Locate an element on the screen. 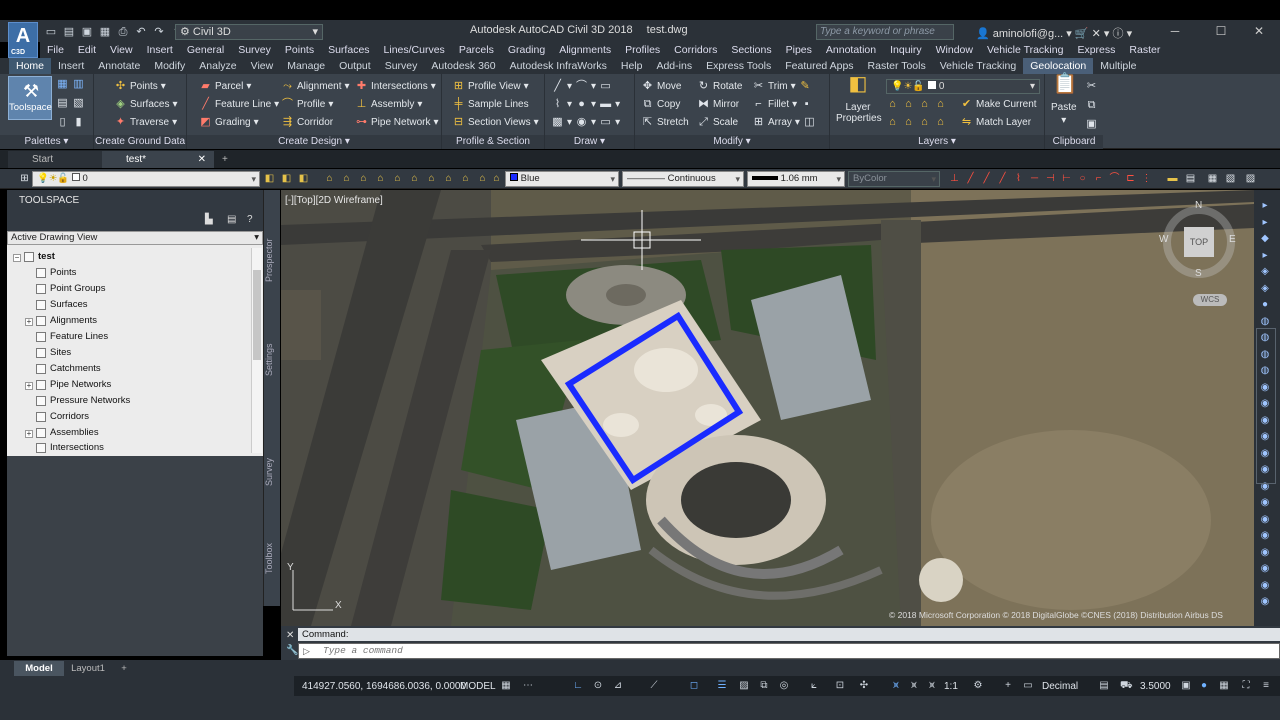  selection-cycling-icon: ⧉ is located at coordinates (764, 686).